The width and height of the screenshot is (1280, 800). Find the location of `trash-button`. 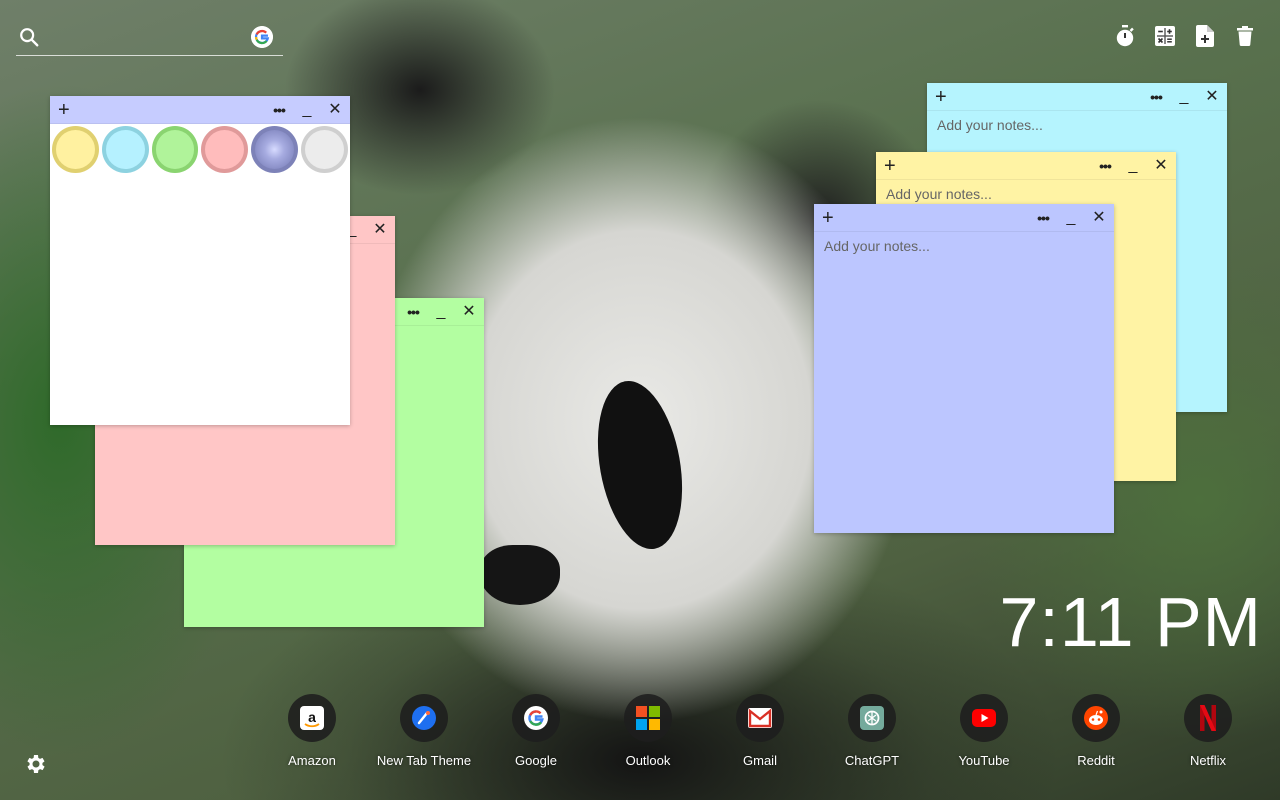

trash-button is located at coordinates (1245, 36).